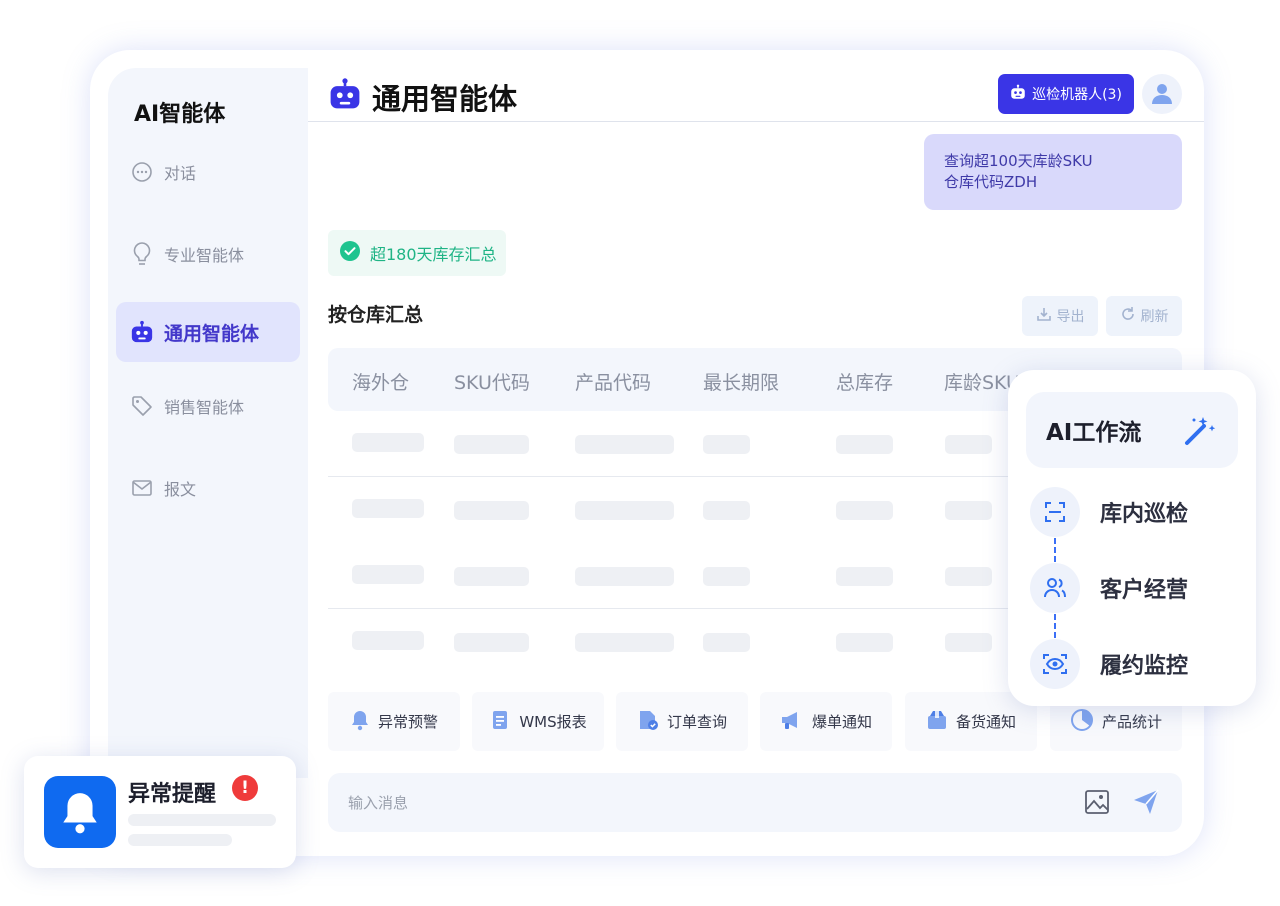 Image resolution: width=1280 pixels, height=906 pixels. I want to click on quick-action-label: 订单查询, so click(696, 722).